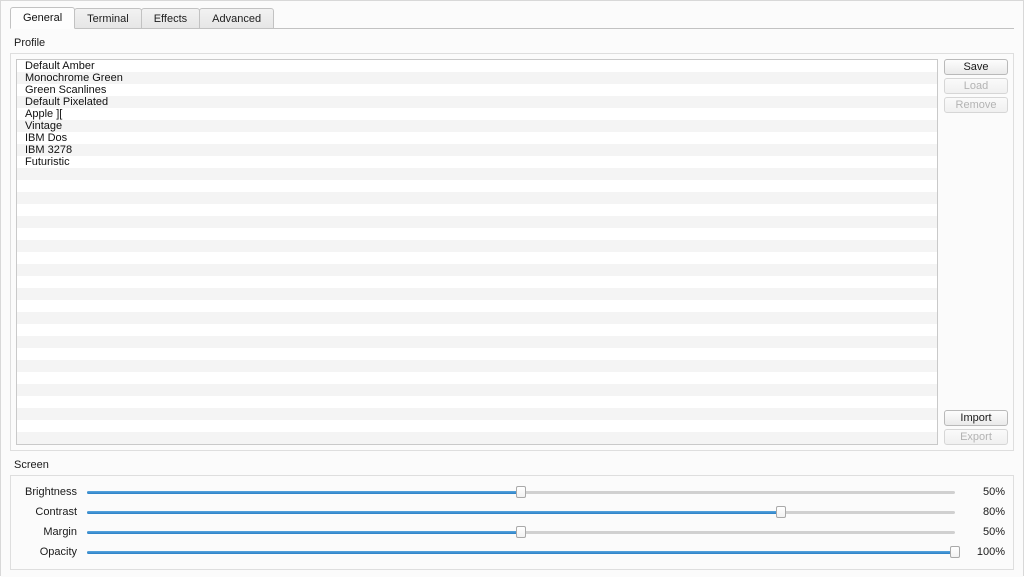 The width and height of the screenshot is (1024, 577). I want to click on save-button: Save, so click(976, 67).